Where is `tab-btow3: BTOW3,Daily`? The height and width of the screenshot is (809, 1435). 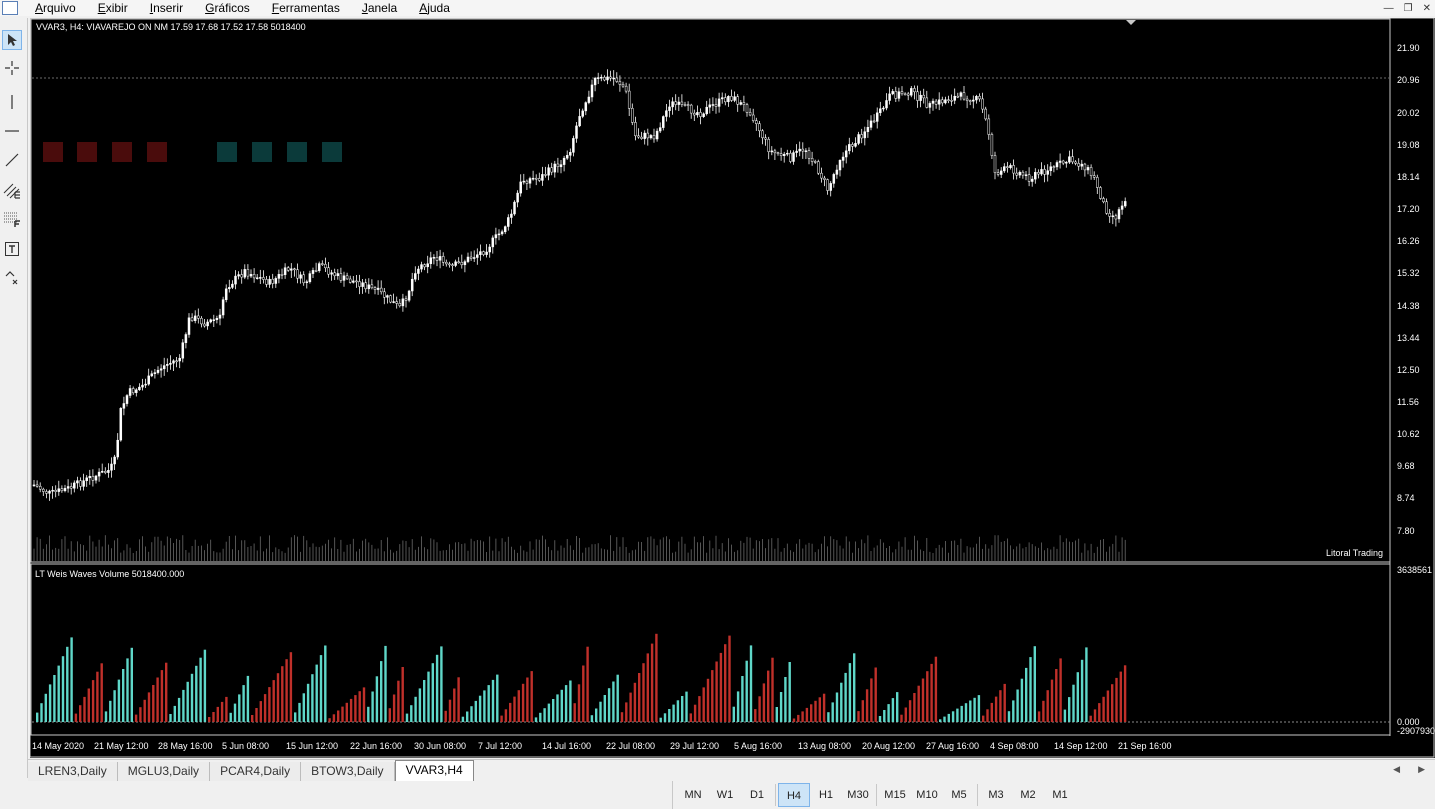
tab-btow3: BTOW3,Daily is located at coordinates (348, 771).